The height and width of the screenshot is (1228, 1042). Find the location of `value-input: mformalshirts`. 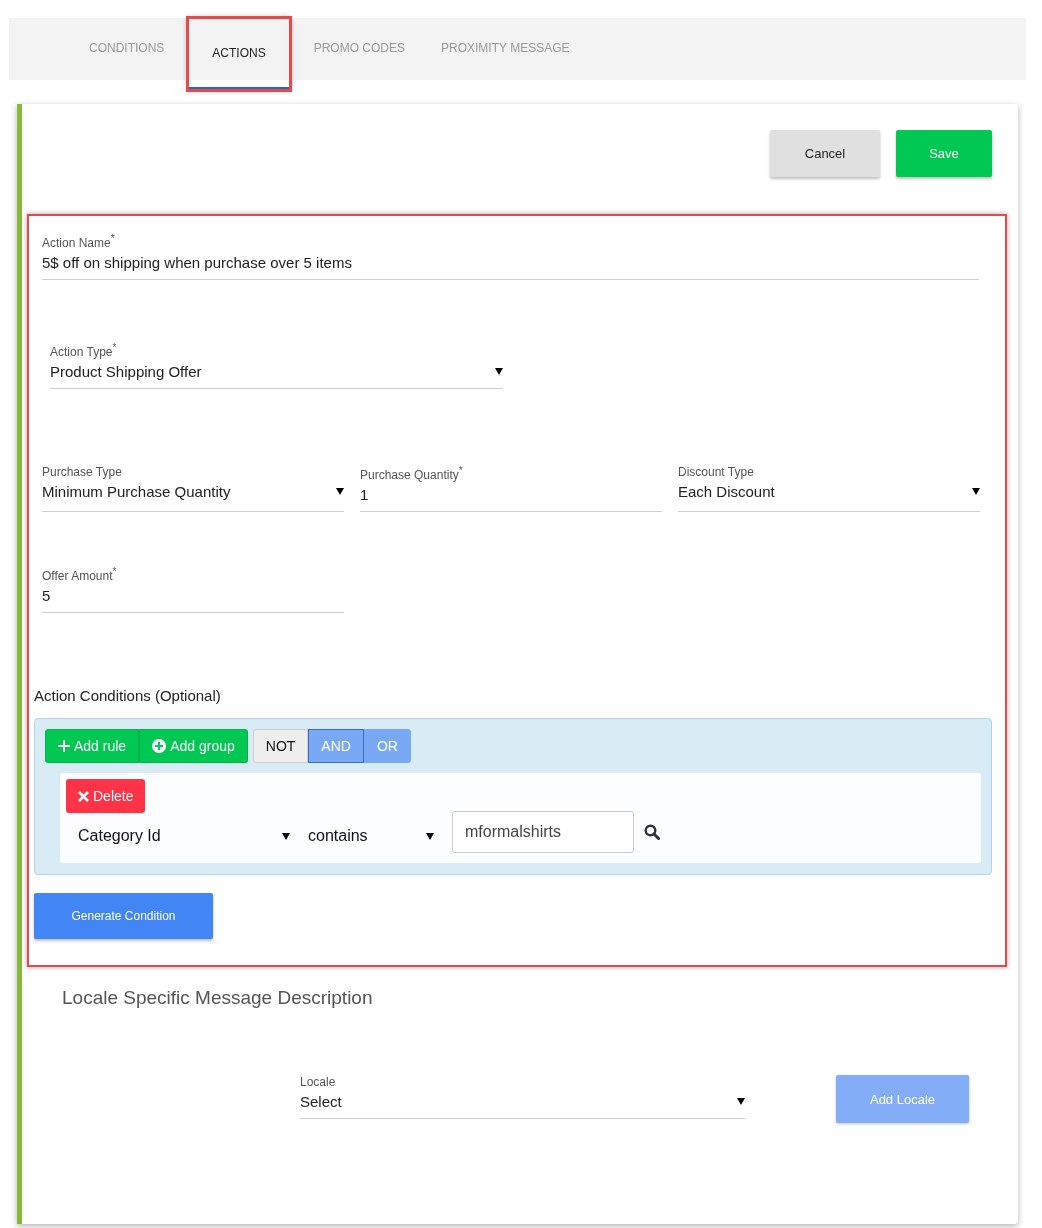

value-input: mformalshirts is located at coordinates (543, 832).